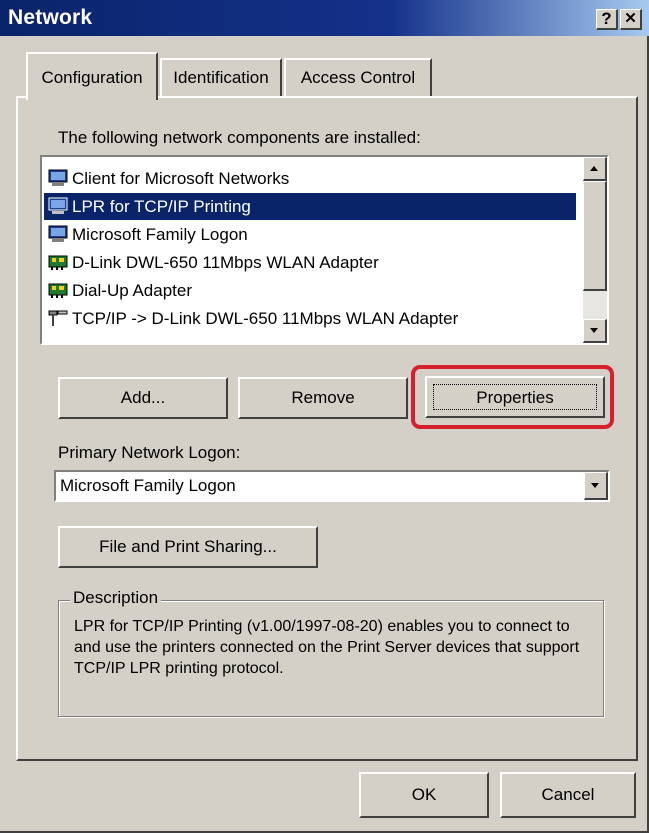 The width and height of the screenshot is (649, 833). I want to click on list-item-selected: LPR for TCP/IP Printing, so click(310, 206).